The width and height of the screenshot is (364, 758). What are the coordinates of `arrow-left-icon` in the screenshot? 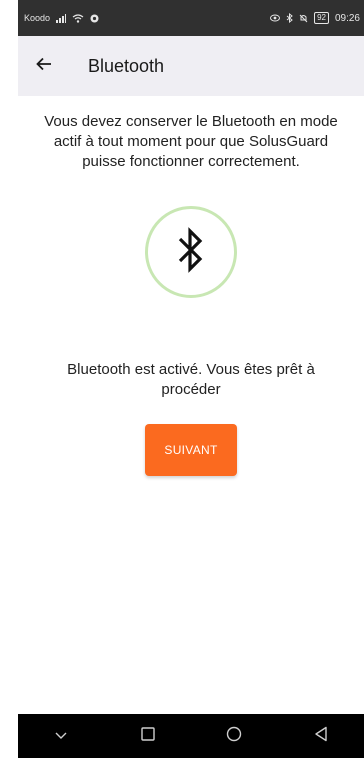 It's located at (44, 66).